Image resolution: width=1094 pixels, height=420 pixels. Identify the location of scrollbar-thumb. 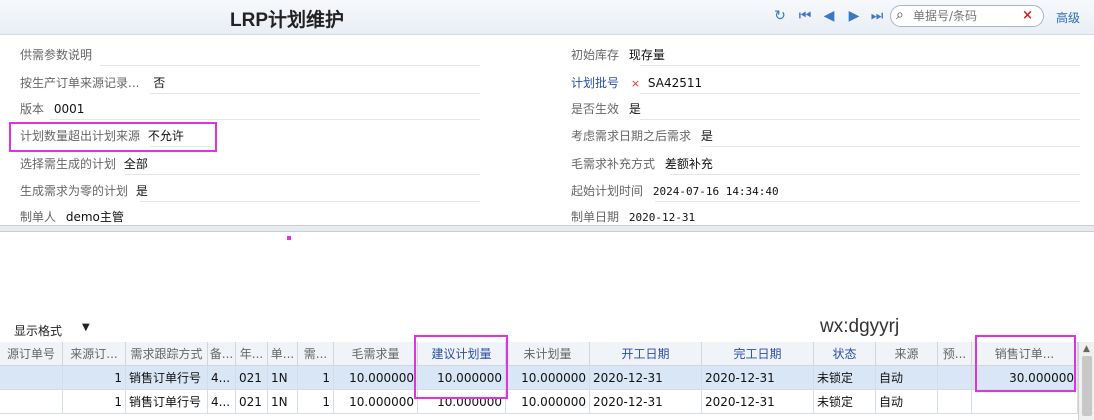
(1087, 386).